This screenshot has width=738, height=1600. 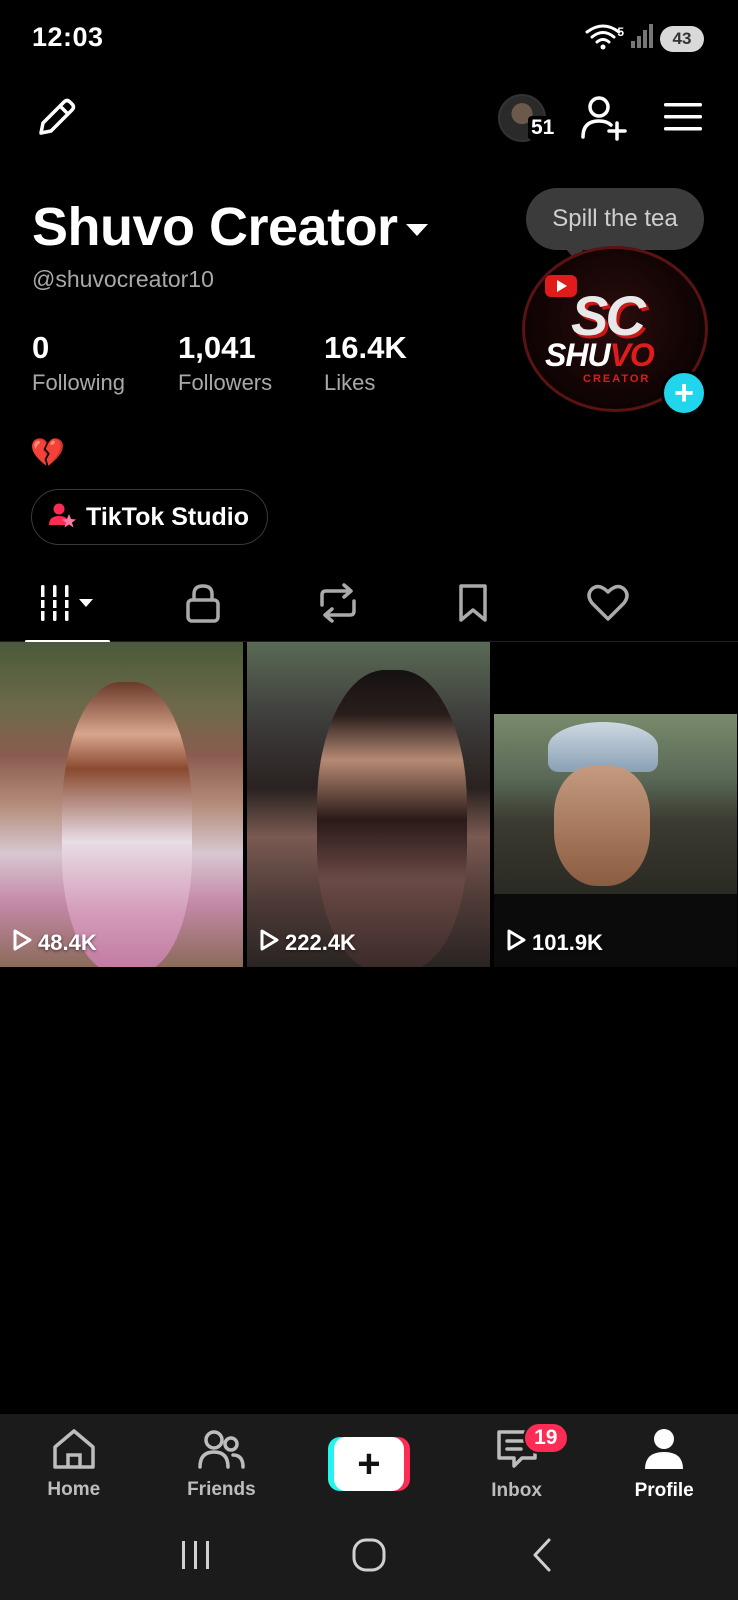 I want to click on top-action-bar: 51, so click(x=369, y=119).